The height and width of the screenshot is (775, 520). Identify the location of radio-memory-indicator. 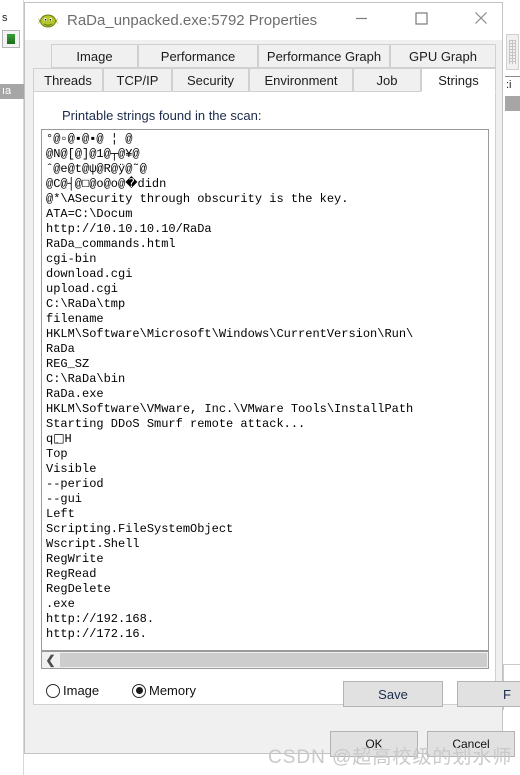
(139, 690).